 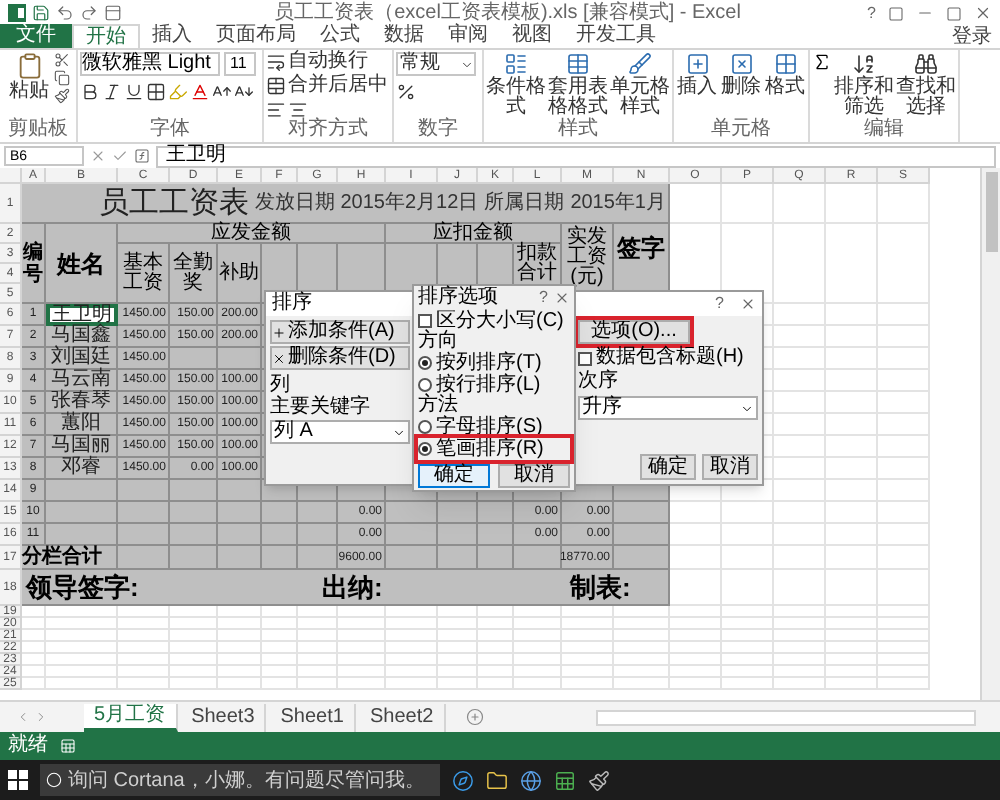 I want to click on sheet-title: 员工工资表, so click(x=173, y=203).